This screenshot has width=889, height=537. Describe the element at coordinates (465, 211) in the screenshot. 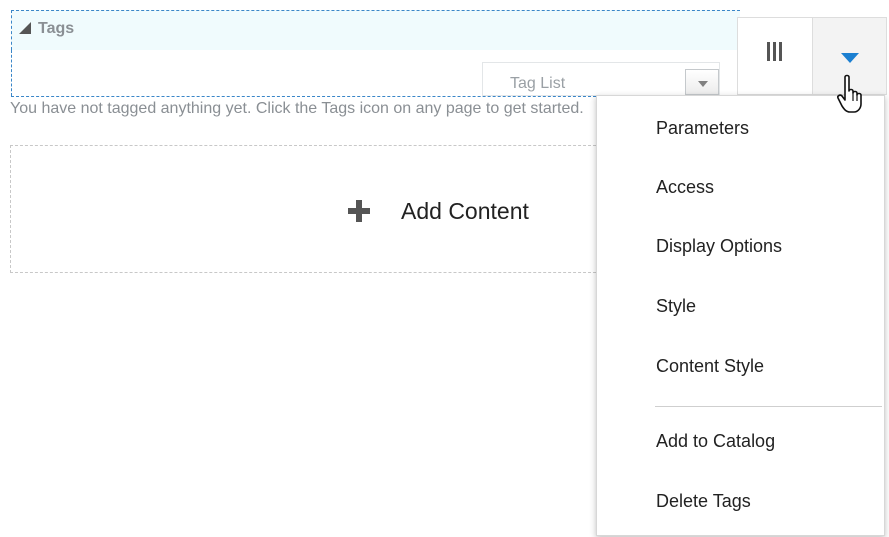

I see `add-content-label: Add Content` at that location.